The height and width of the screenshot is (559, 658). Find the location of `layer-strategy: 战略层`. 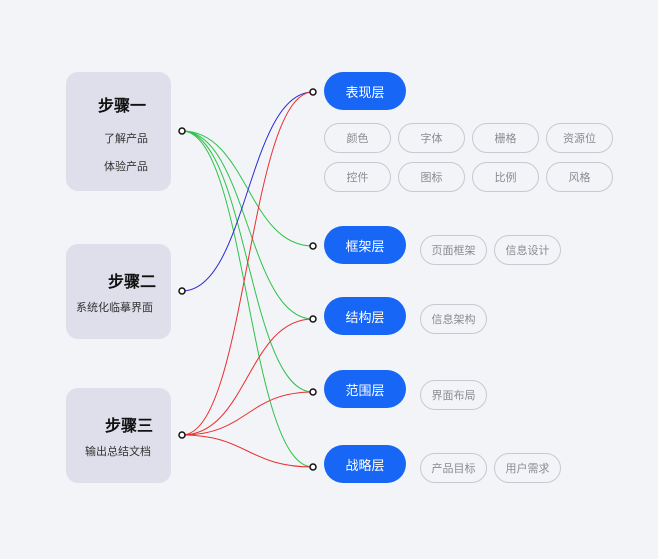

layer-strategy: 战略层 is located at coordinates (365, 464).